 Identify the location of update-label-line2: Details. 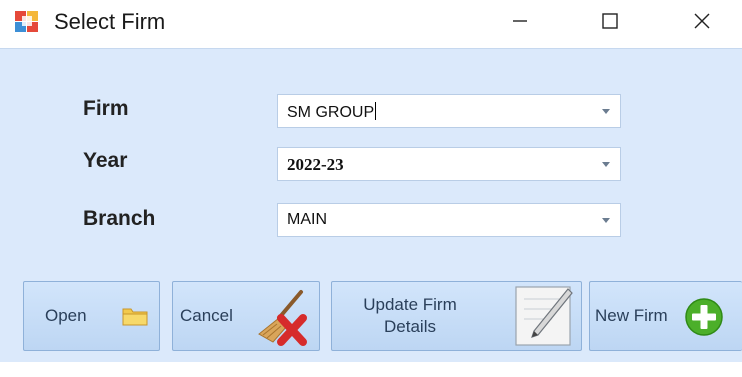
(410, 326).